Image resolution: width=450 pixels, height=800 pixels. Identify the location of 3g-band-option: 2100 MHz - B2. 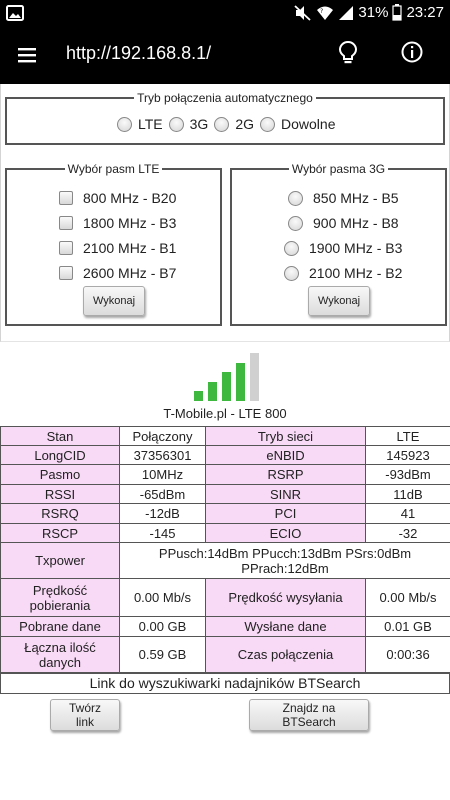
(343, 273).